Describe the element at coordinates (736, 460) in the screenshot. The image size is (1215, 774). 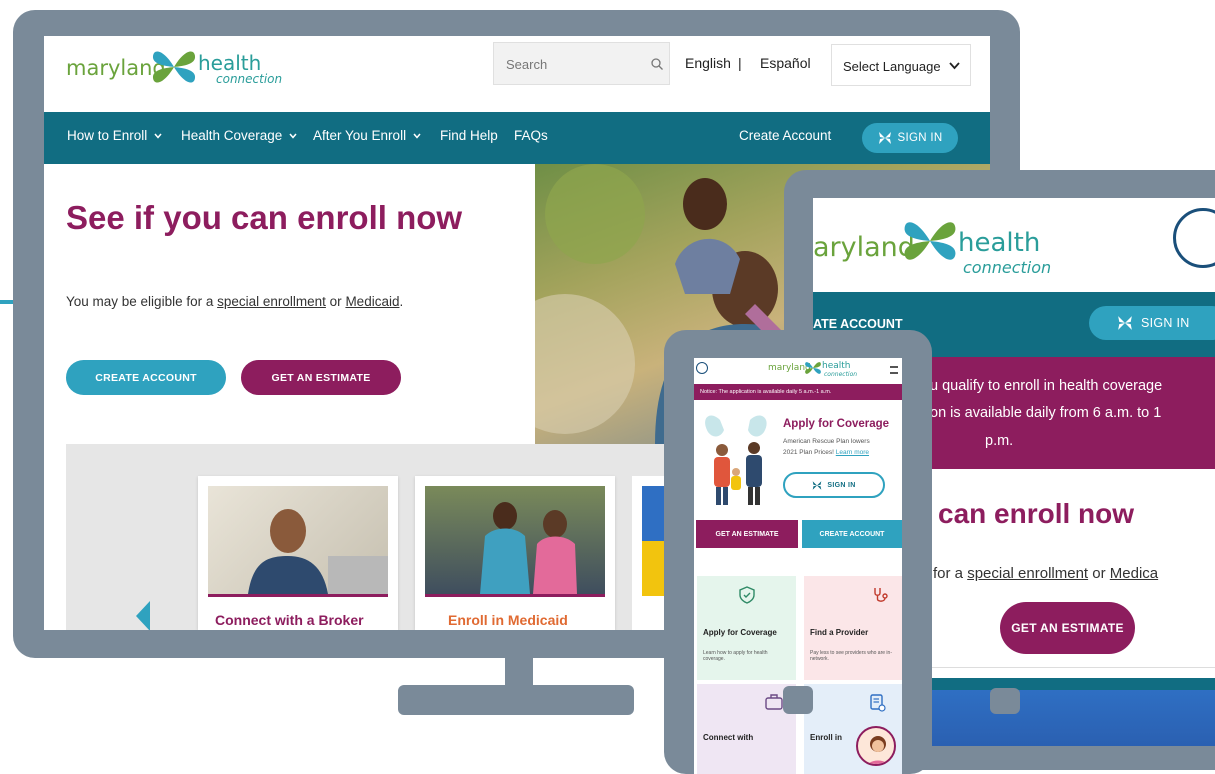
I see `people-illustration` at that location.